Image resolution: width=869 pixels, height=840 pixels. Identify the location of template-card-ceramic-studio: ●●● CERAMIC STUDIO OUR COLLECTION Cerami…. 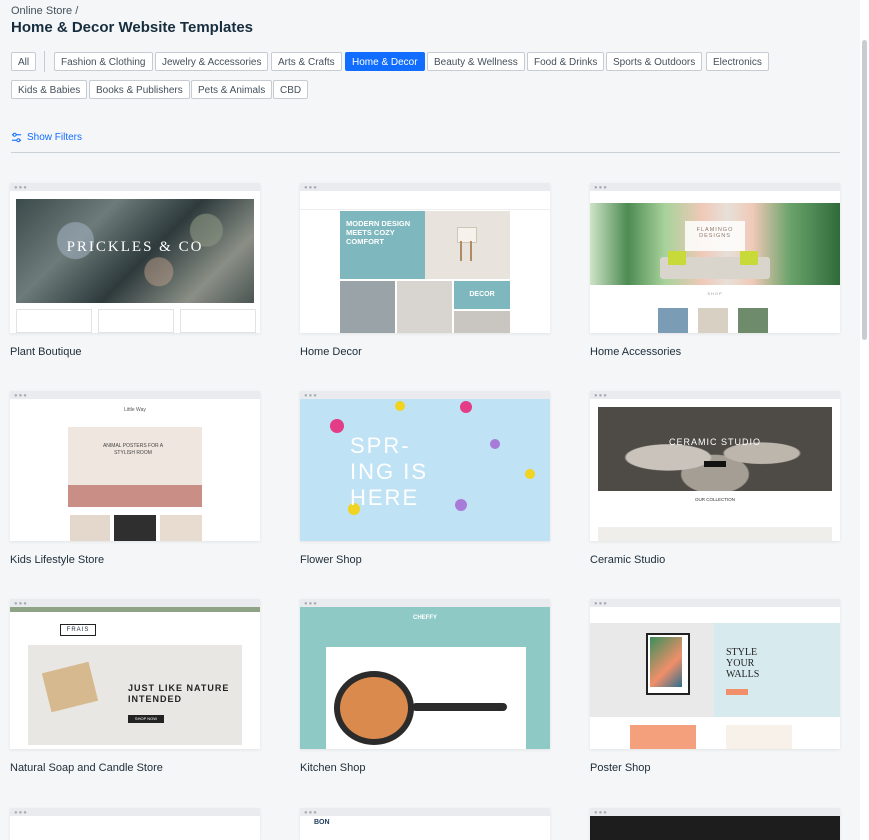
(715, 478).